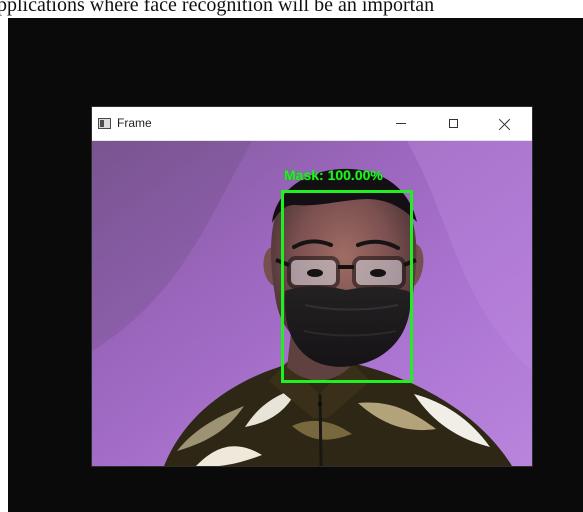 The image size is (583, 512). What do you see at coordinates (312, 124) in the screenshot?
I see `window-titlebar: Frame` at bounding box center [312, 124].